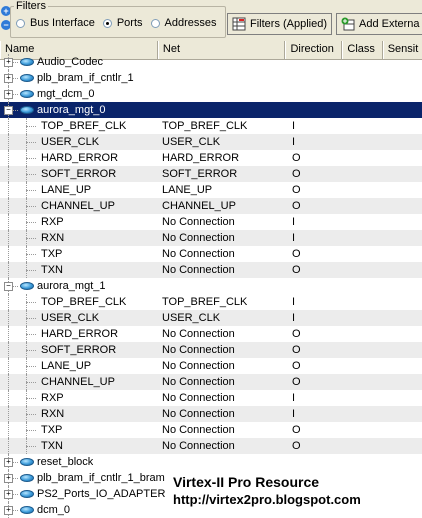 The width and height of the screenshot is (422, 518). What do you see at coordinates (79, 350) in the screenshot?
I see `port-name: SOFT_ERROR` at bounding box center [79, 350].